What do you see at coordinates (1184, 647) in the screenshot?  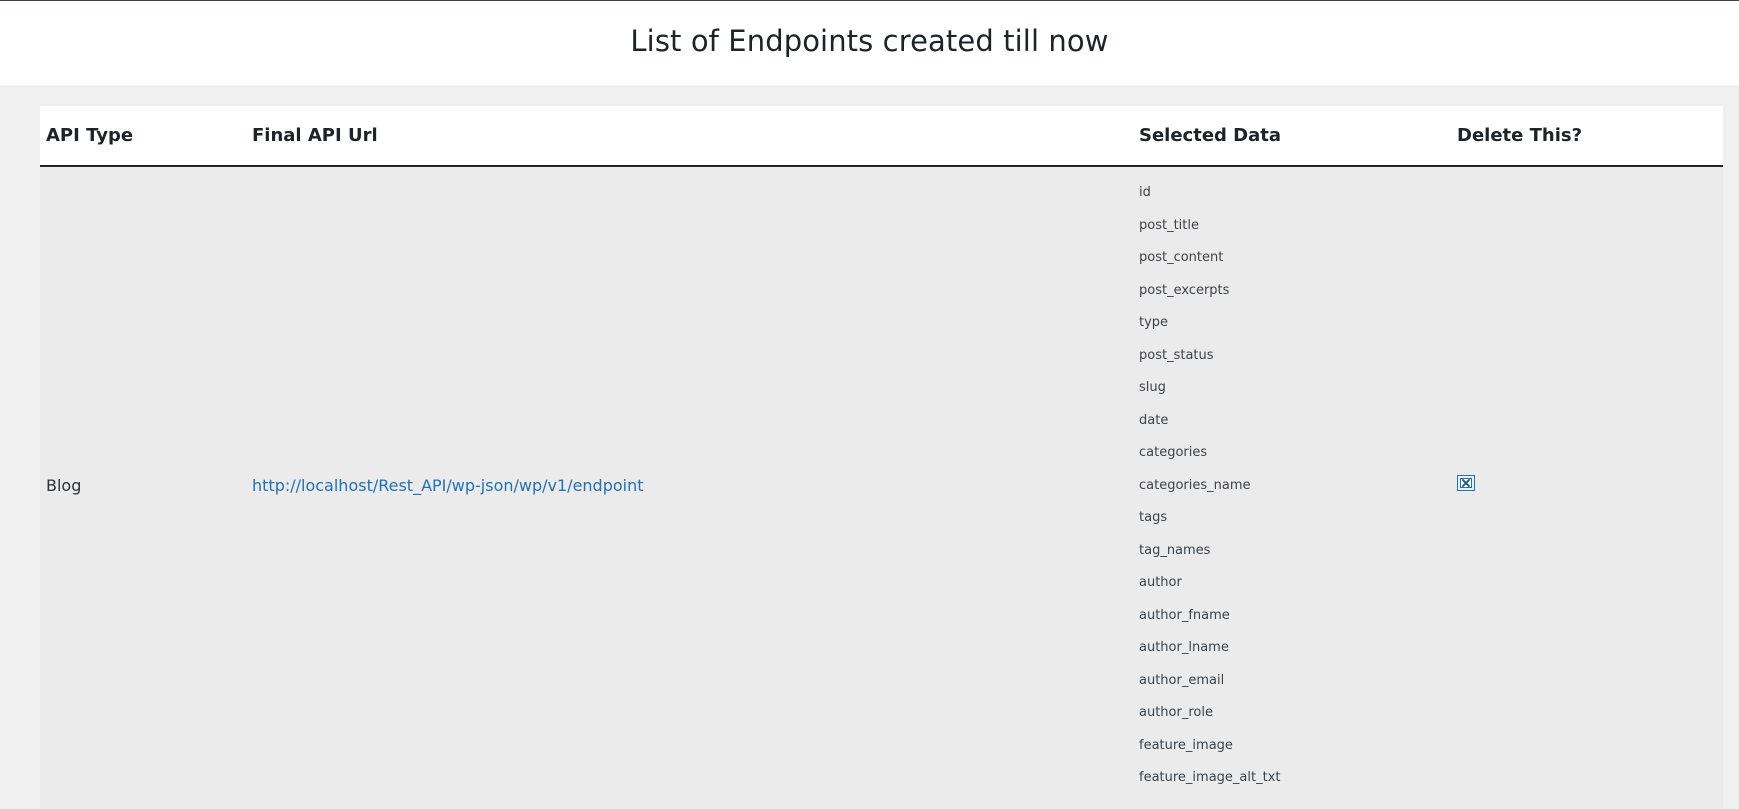 I see `selected-data-item: author_lname` at bounding box center [1184, 647].